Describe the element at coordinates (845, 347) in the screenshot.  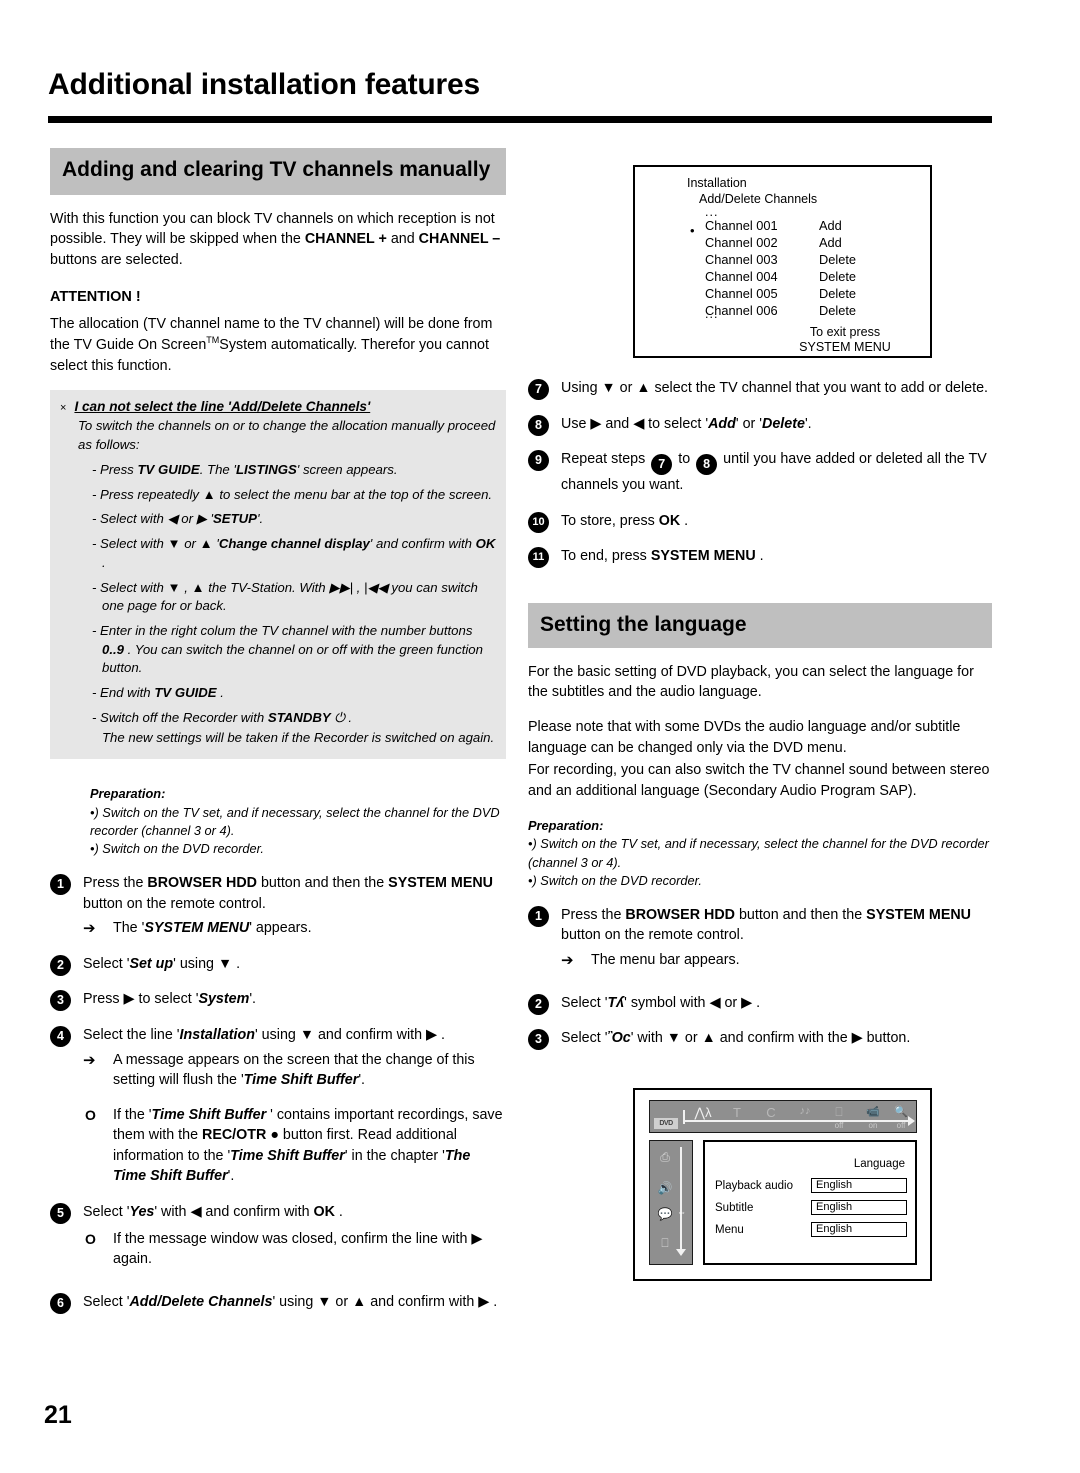
I see `tv-exit-line-2: SYSTEM MENU` at that location.